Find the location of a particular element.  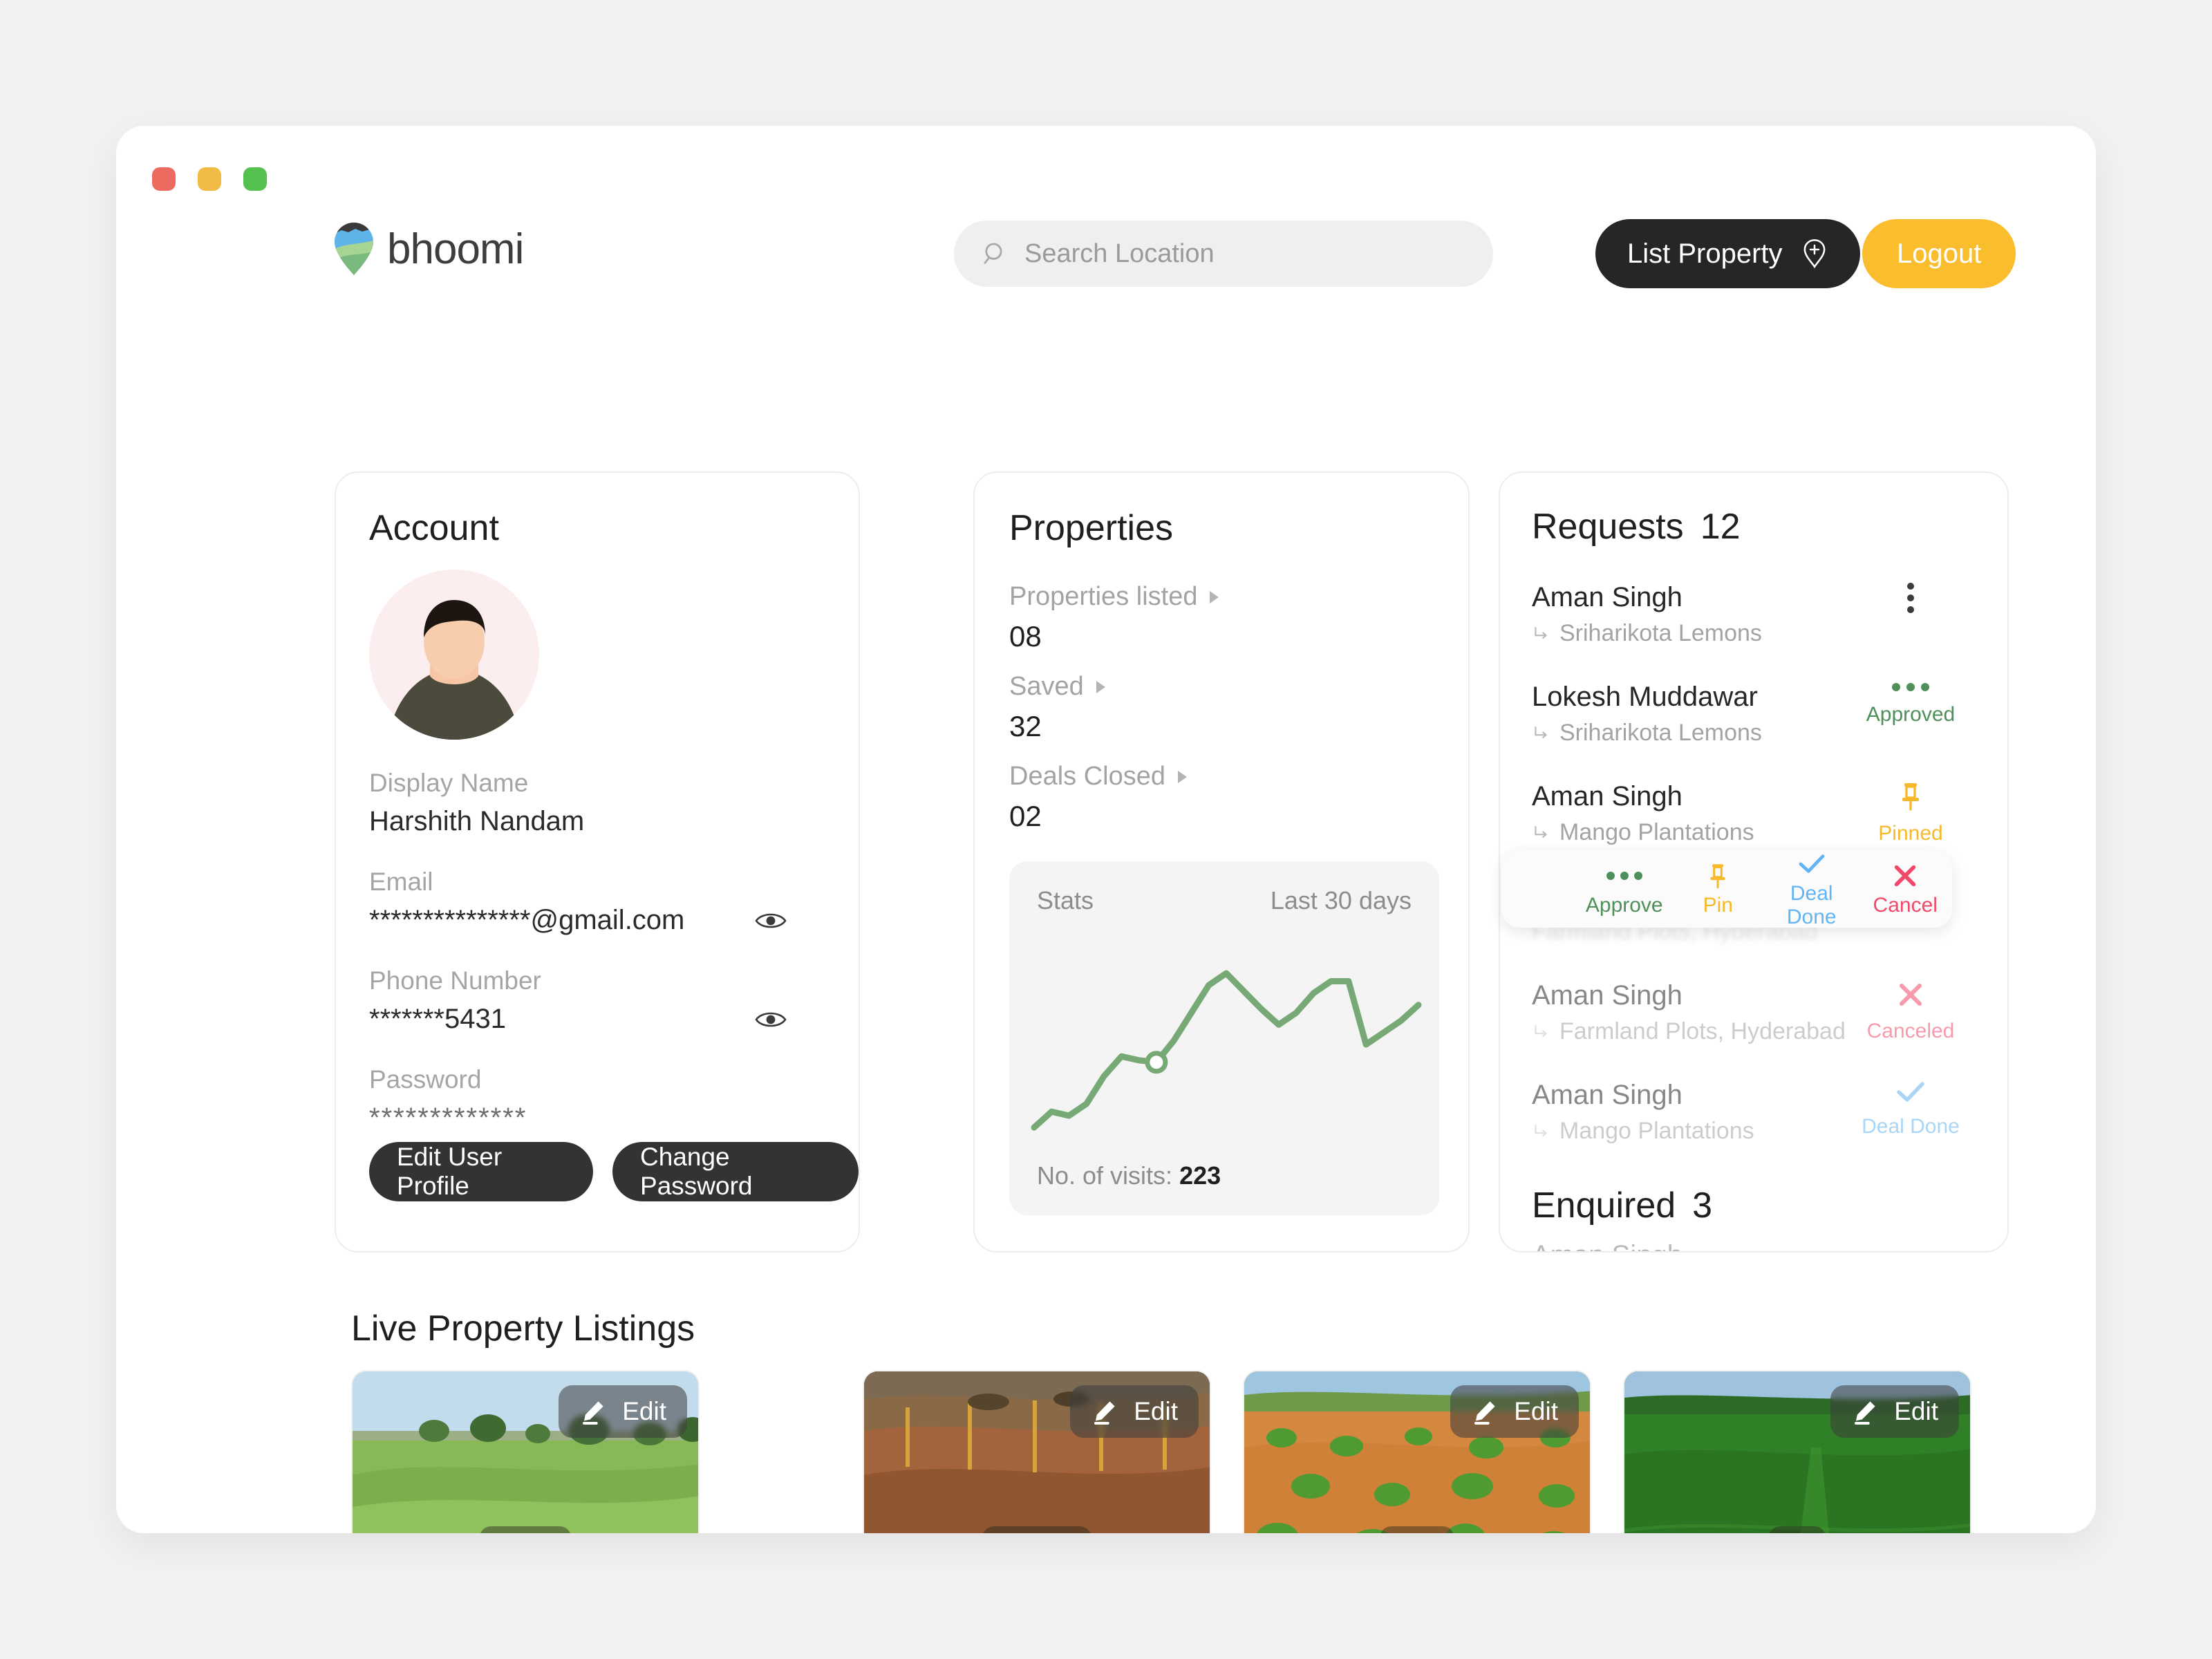

pencil-edit-icon is located at coordinates (1104, 1413).